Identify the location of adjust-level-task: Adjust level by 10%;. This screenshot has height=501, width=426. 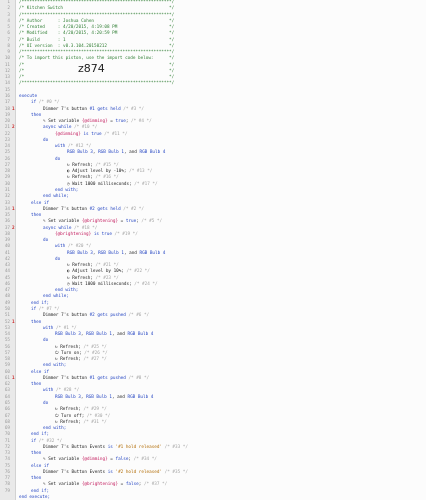
(98, 271).